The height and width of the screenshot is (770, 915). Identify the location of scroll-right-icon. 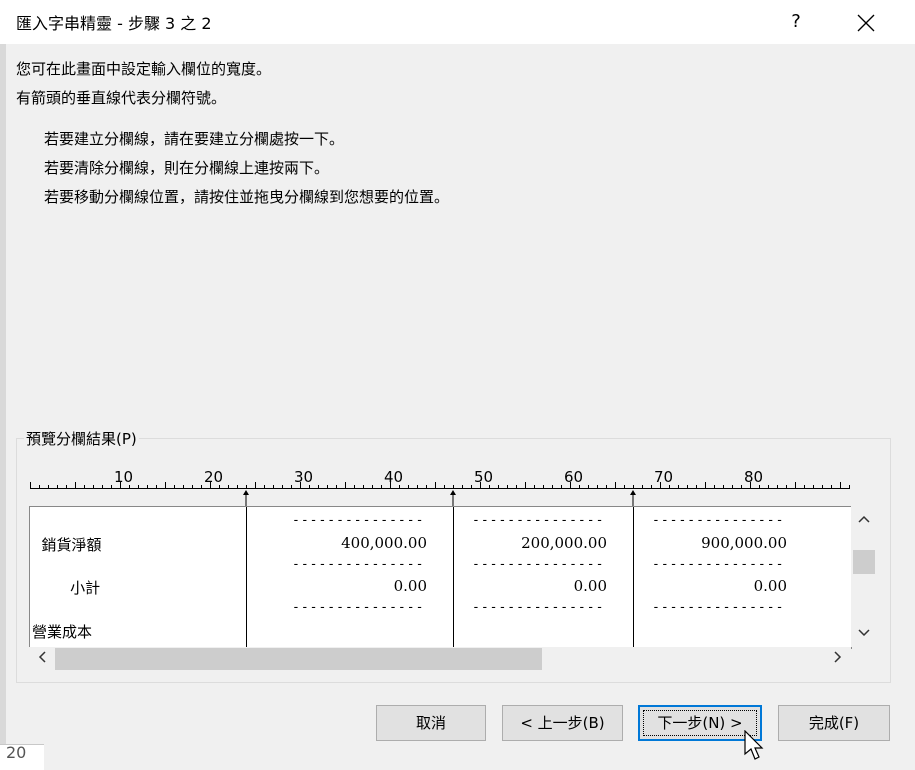
(838, 660).